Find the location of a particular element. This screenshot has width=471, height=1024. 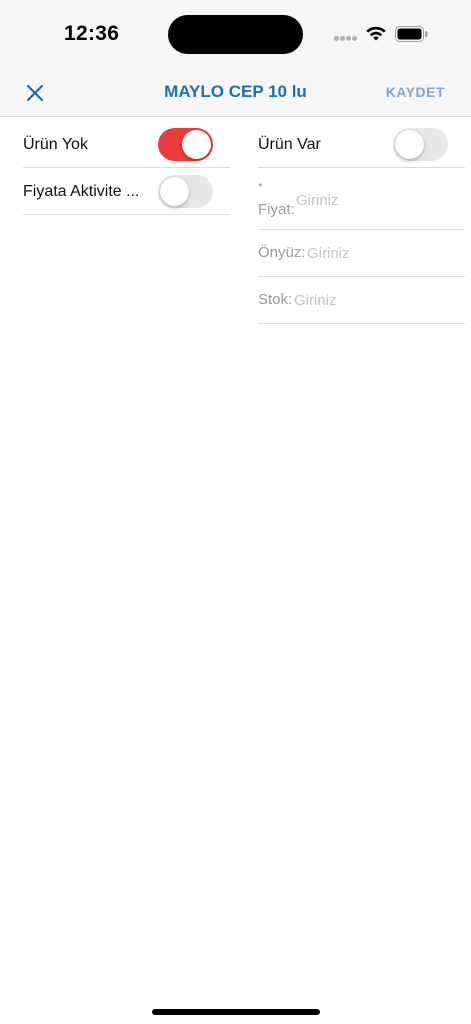

onyuz-input is located at coordinates (382, 253).